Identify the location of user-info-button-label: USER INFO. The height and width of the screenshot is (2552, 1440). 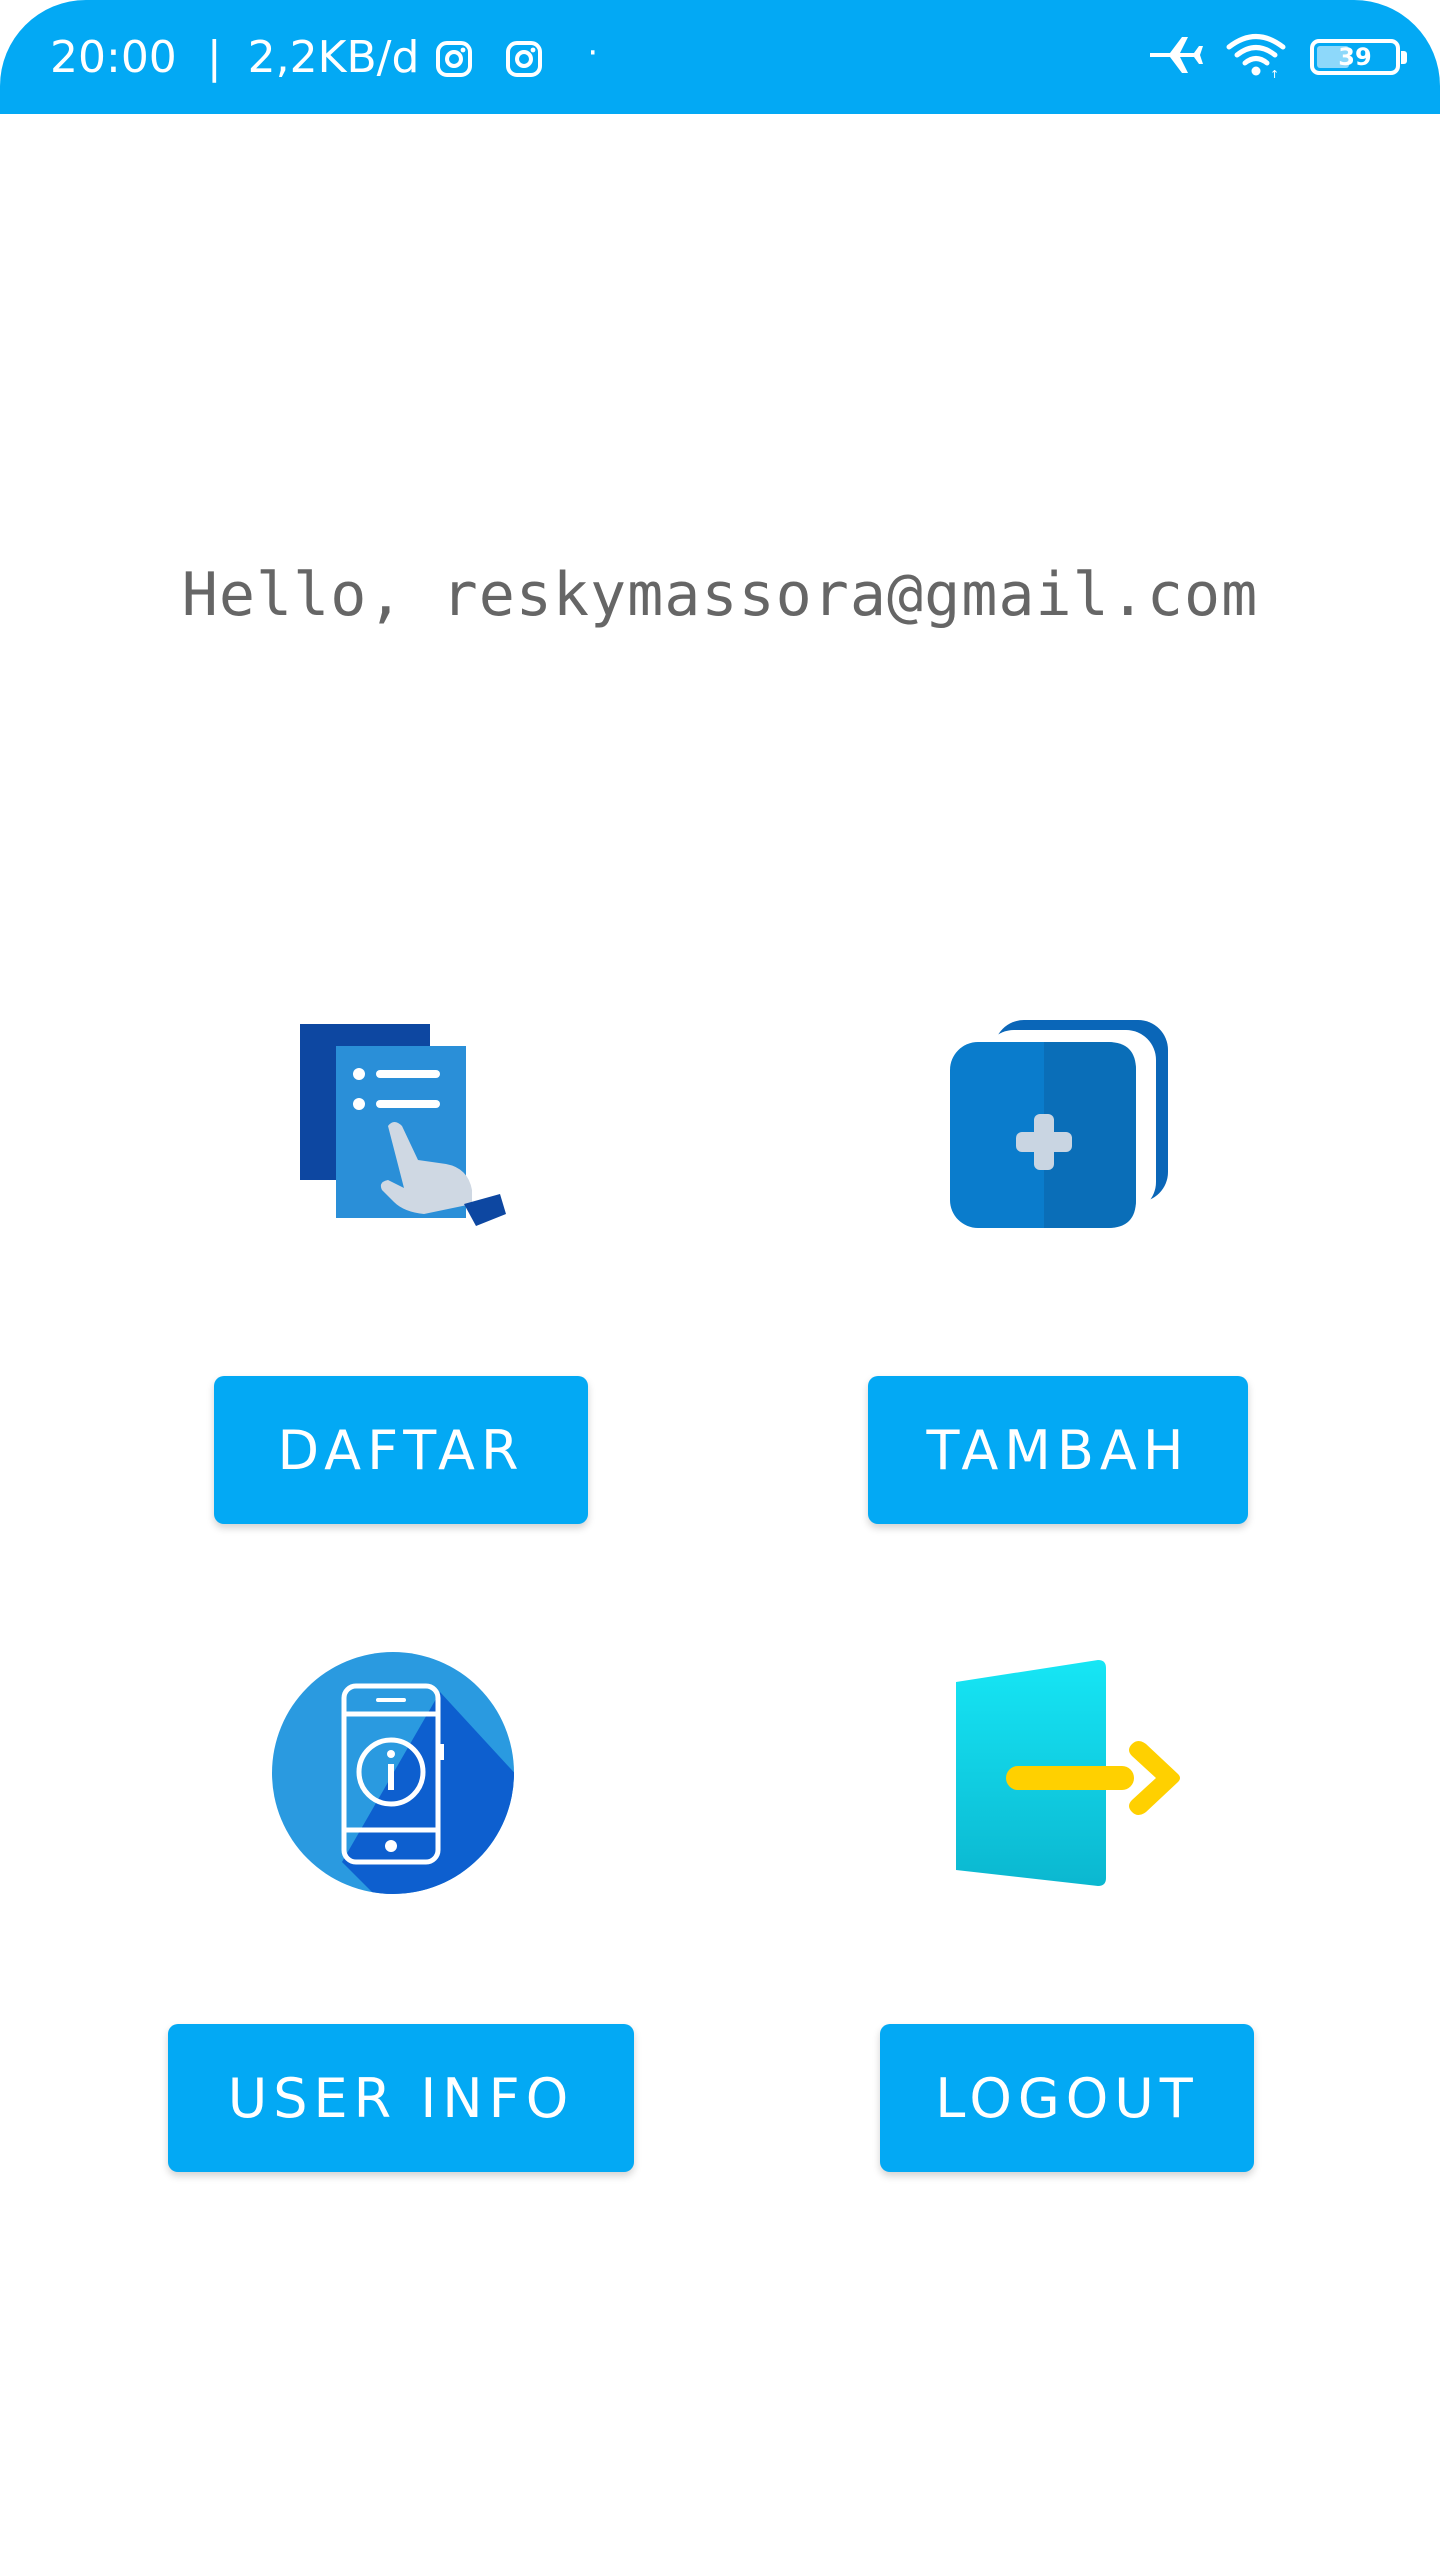
(401, 2098).